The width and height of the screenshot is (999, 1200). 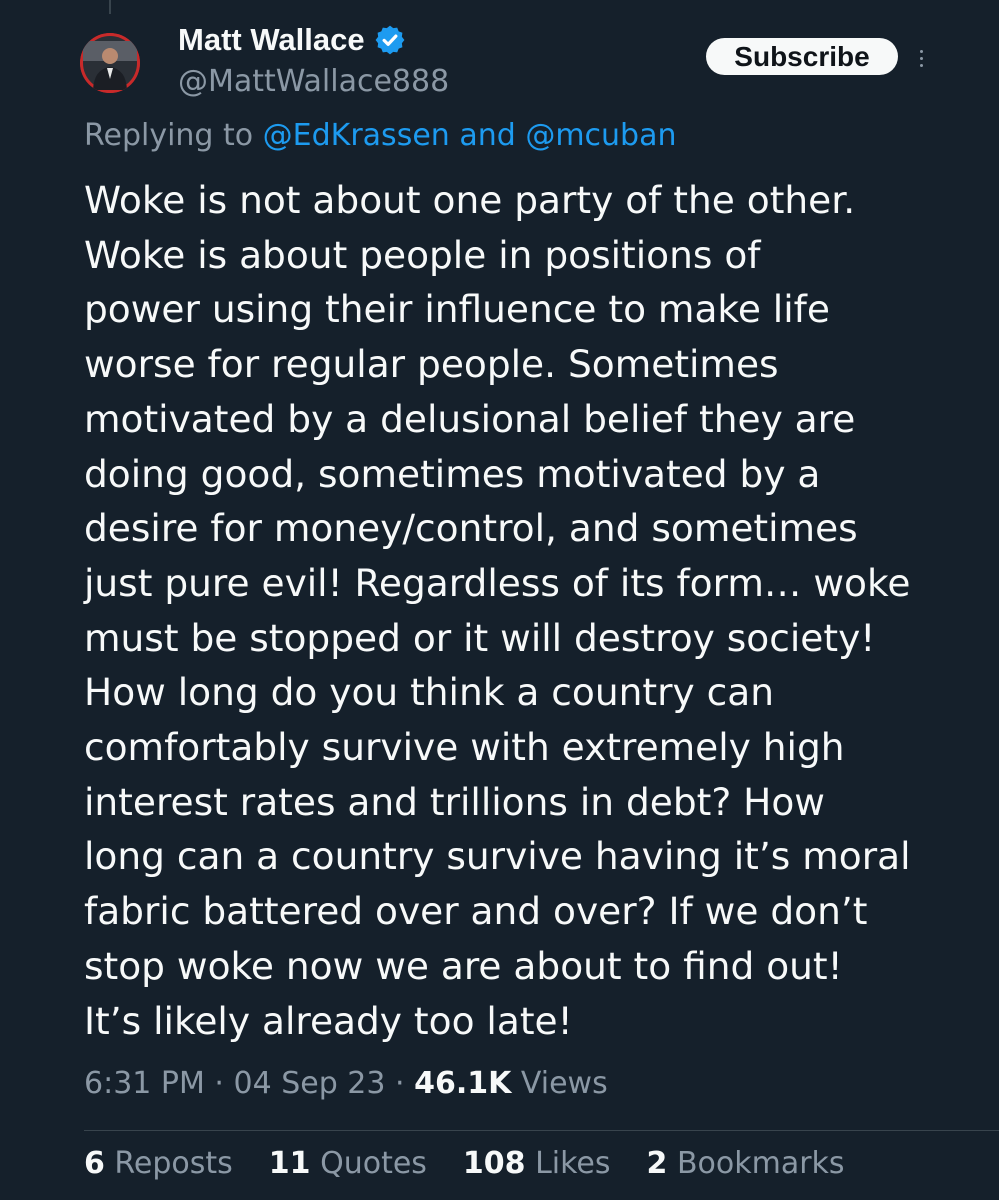 I want to click on user-avatar, so click(x=110, y=63).